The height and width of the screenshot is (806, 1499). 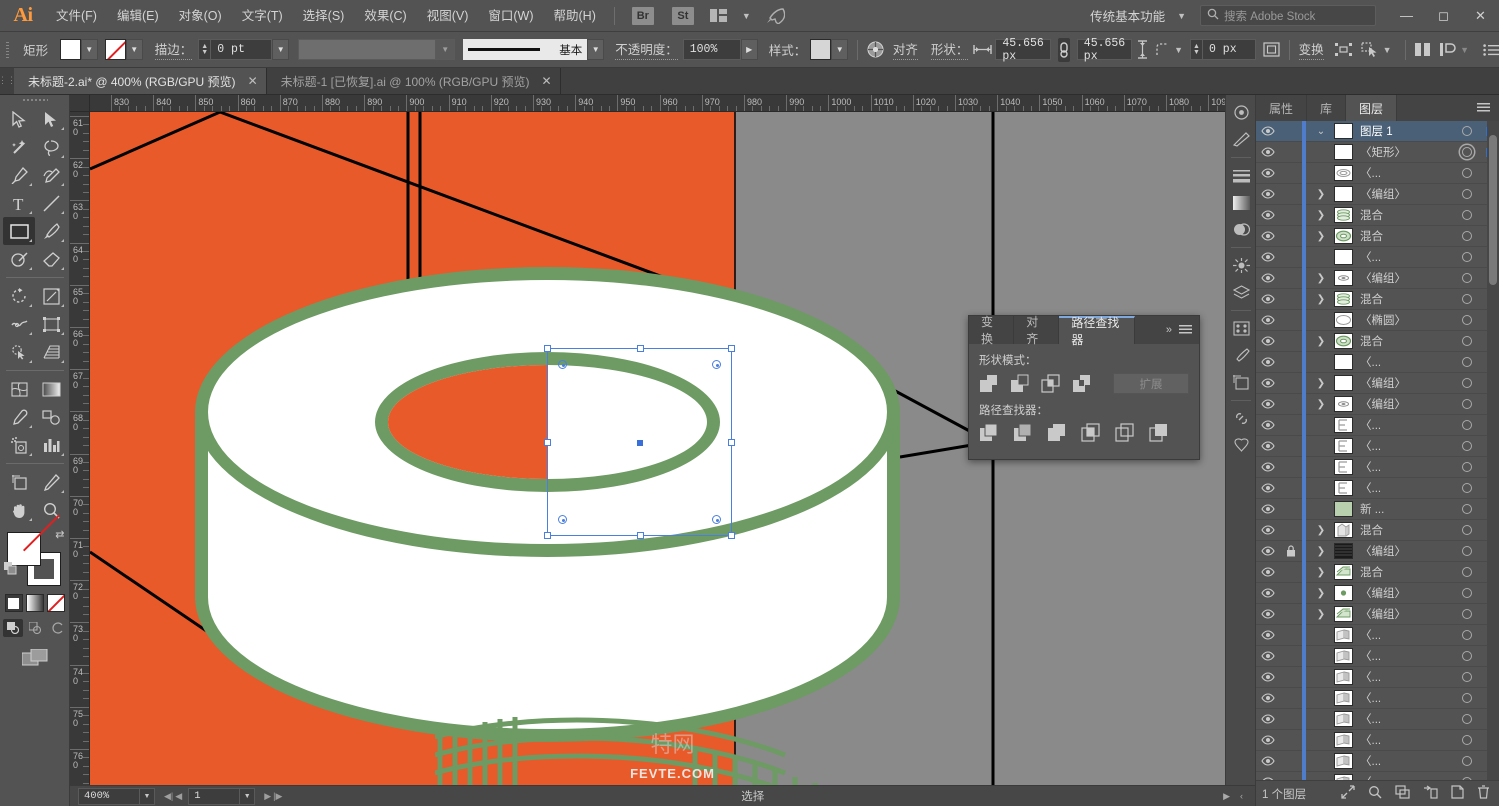 What do you see at coordinates (140, 81) in the screenshot?
I see `document-tab-active: 未标题-2.ai* @ 400% (RGB/GPU 预览) ✕` at bounding box center [140, 81].